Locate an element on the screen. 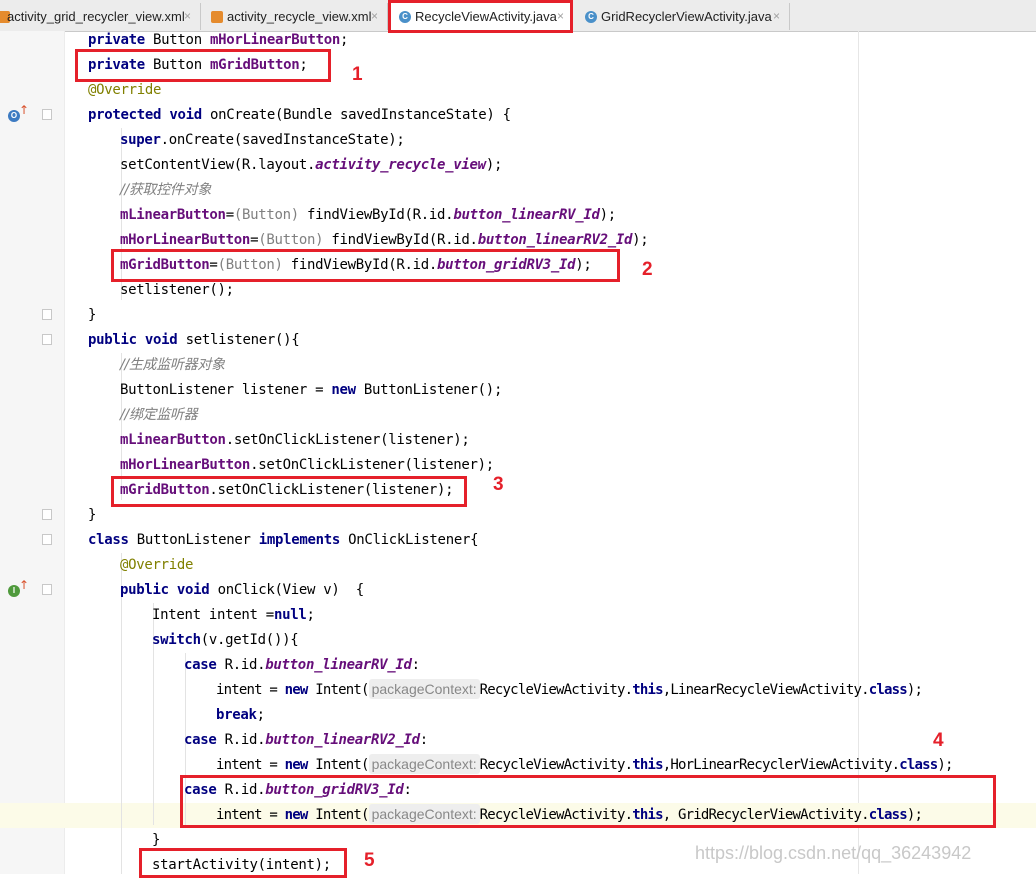  code-line: //生成监听器对象 is located at coordinates (172, 365).